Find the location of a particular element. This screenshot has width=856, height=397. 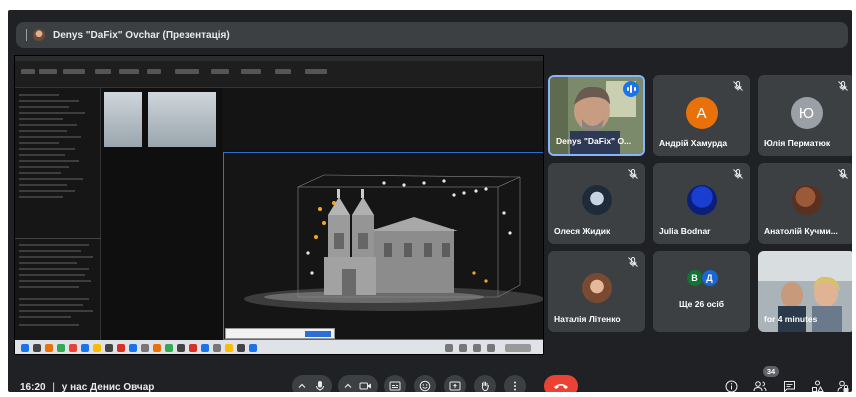

participant-tile: Ю Юлія Перматюк is located at coordinates (805, 115).